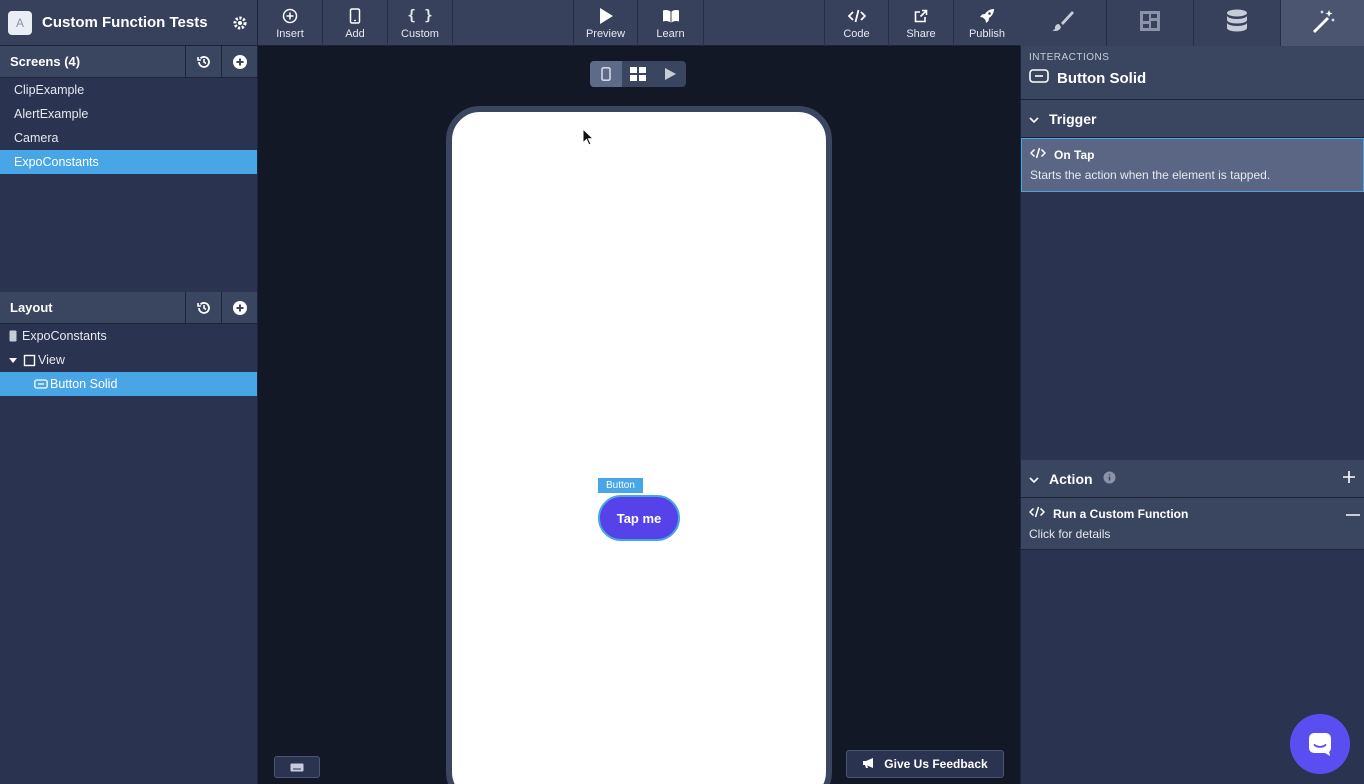 This screenshot has height=784, width=1364. I want to click on mouse-cursor-icon, so click(588, 139).